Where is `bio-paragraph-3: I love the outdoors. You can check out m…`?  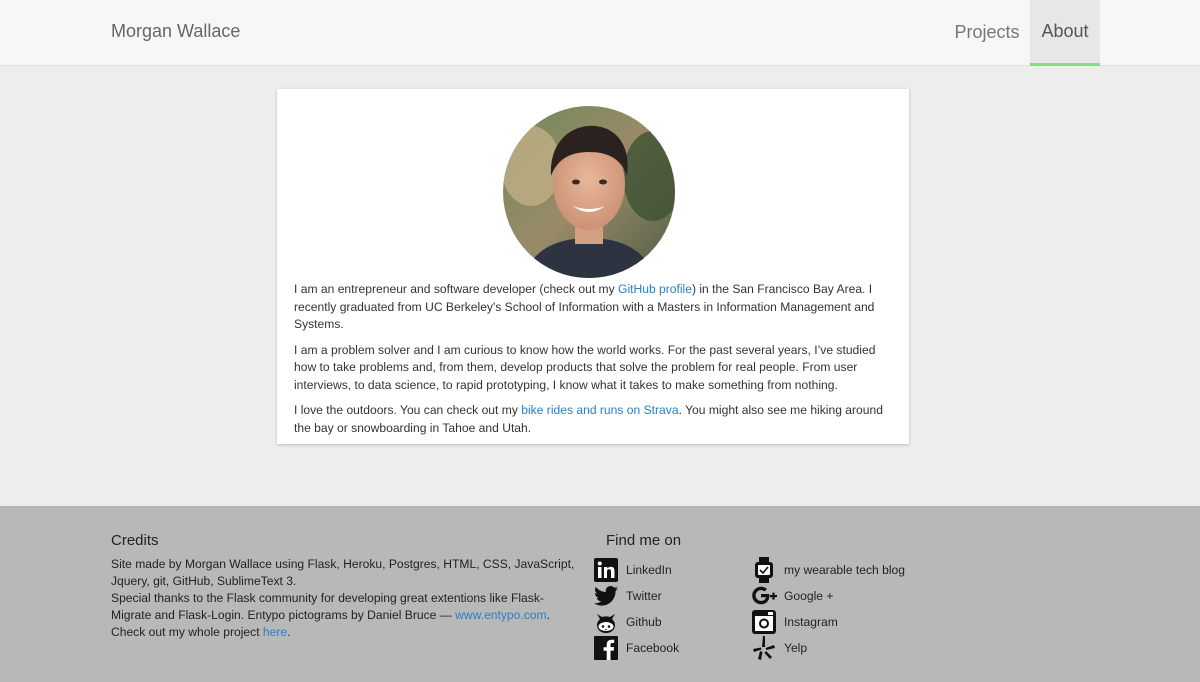
bio-paragraph-3: I love the outdoors. You can check out m… is located at coordinates (588, 419).